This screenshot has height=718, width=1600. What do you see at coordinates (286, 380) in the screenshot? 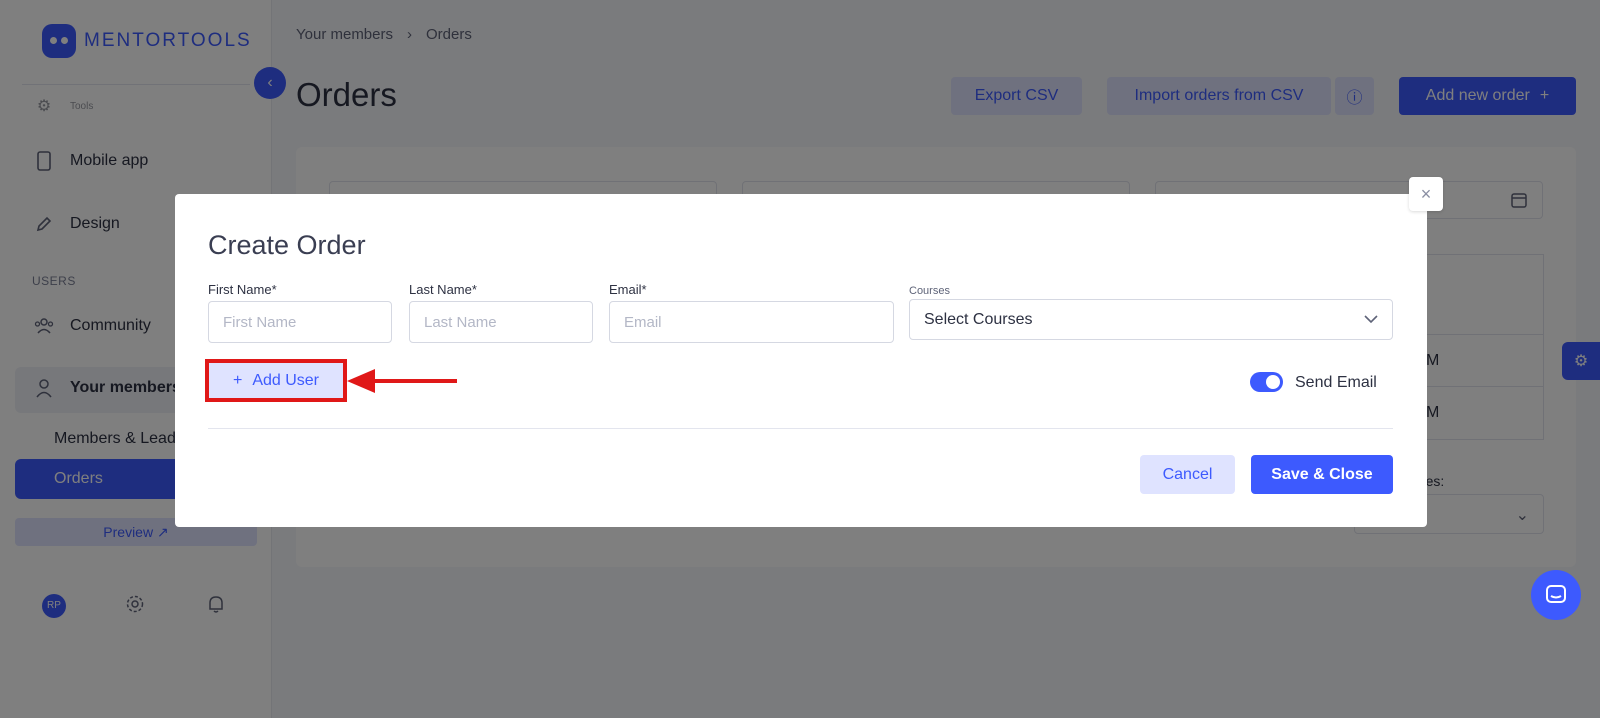
I see `add-user-label: Add User` at bounding box center [286, 380].